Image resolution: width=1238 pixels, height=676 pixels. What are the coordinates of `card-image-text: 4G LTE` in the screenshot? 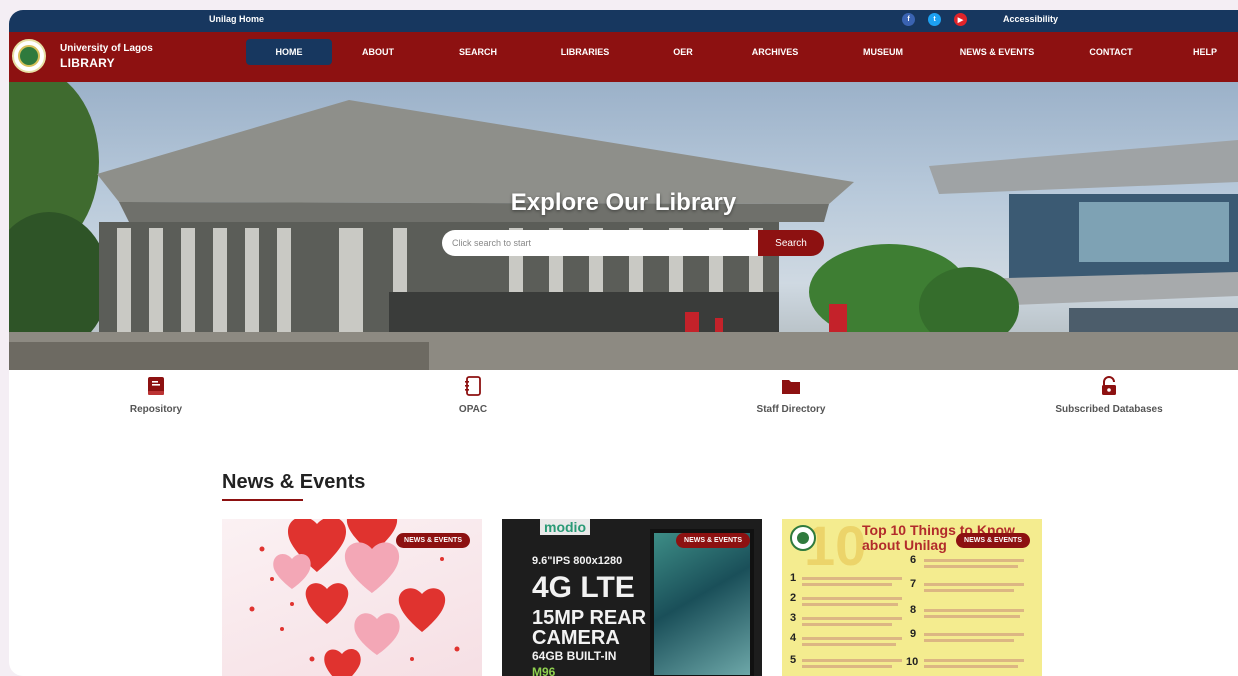 It's located at (583, 587).